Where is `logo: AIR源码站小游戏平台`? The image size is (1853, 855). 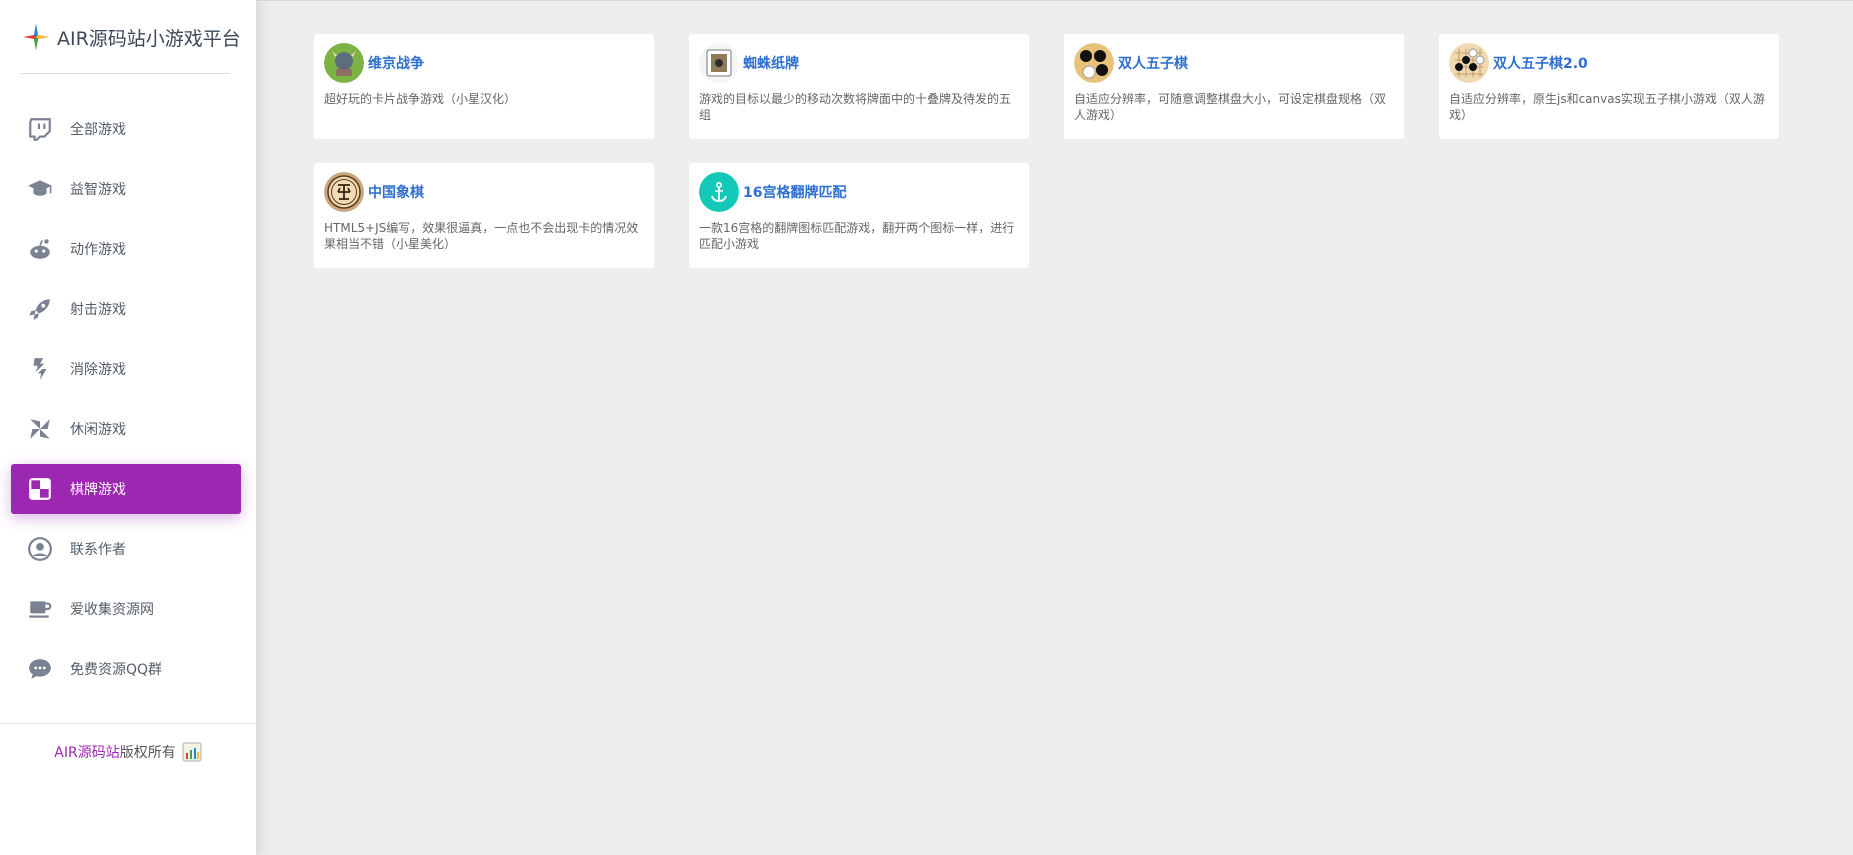 logo: AIR源码站小游戏平台 is located at coordinates (131, 37).